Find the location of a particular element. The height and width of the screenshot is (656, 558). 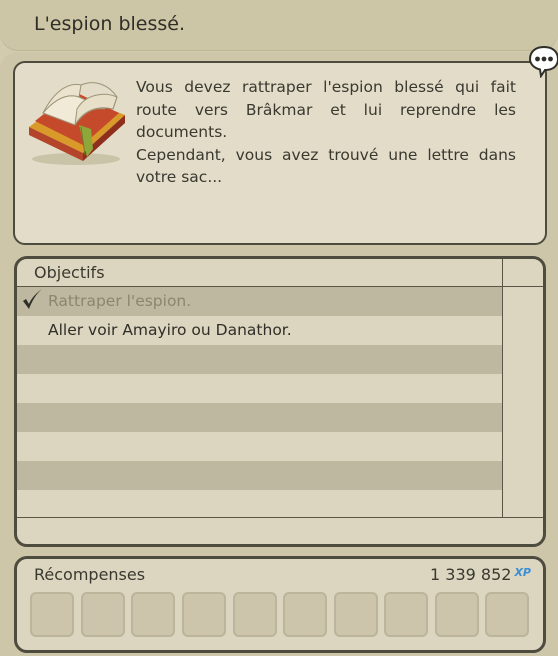

objectives-divider is located at coordinates (502, 388).